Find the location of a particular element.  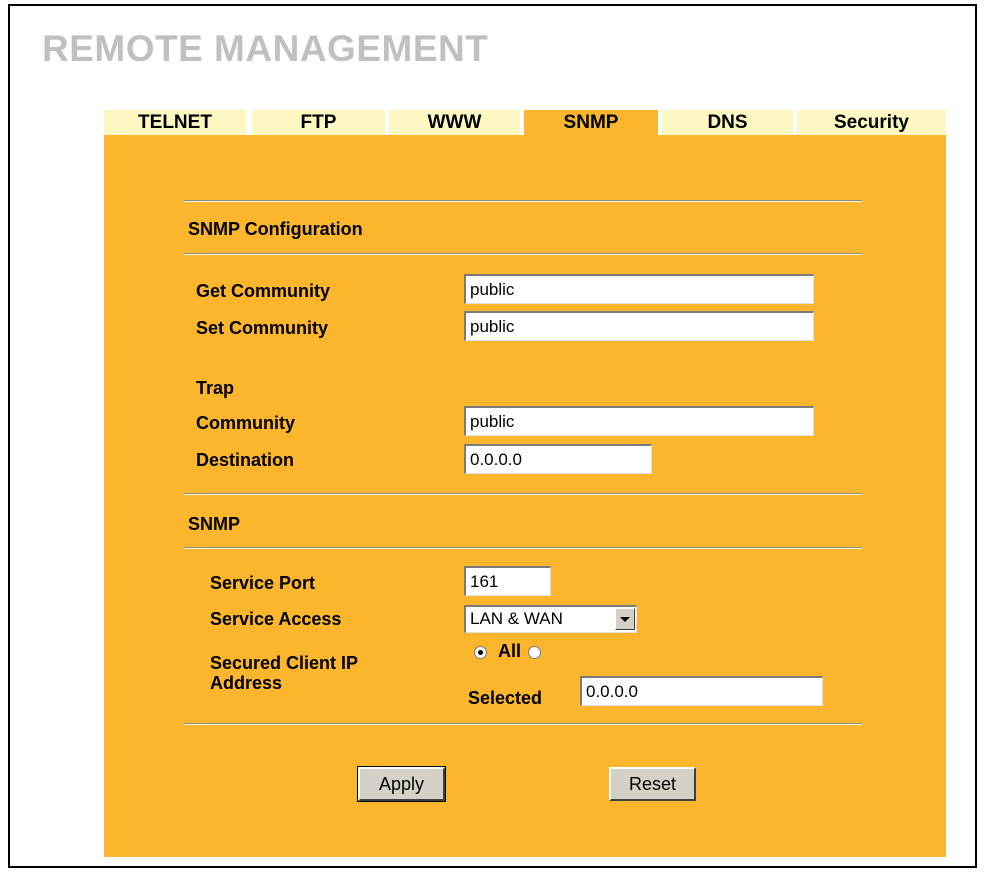

get-community-label: Get Community is located at coordinates (263, 291).